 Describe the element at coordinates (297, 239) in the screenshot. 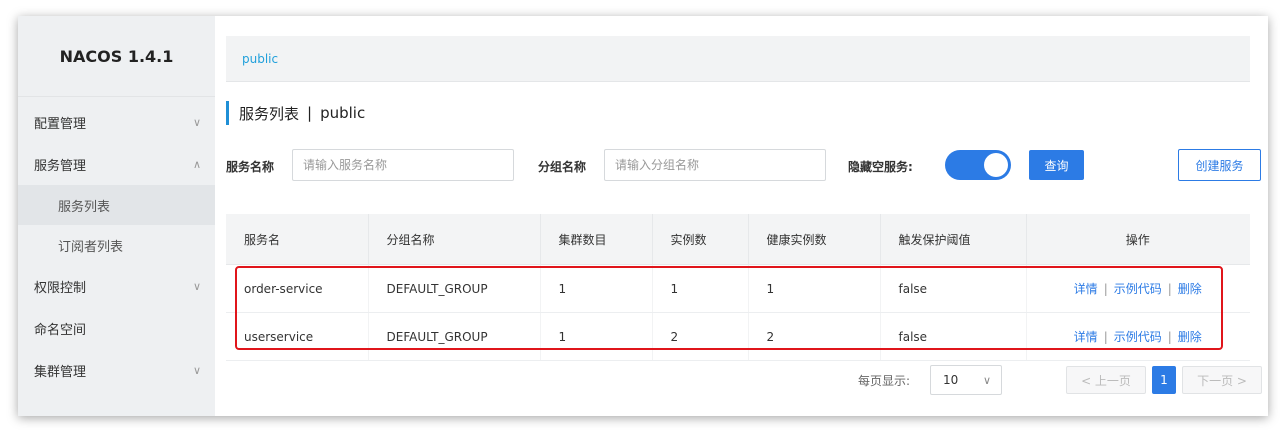

I see `column-header: 服务名` at that location.